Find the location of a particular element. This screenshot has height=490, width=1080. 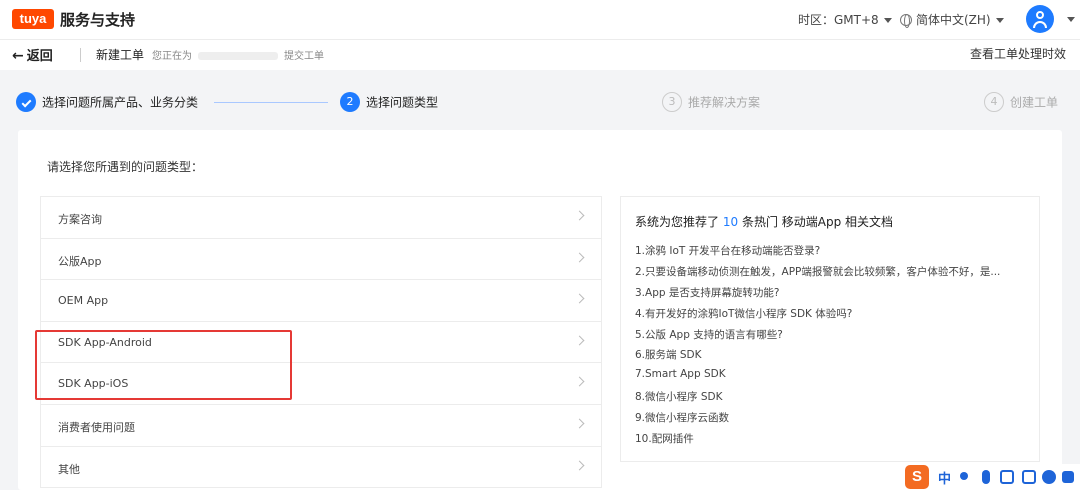

list-item-label: OEM App is located at coordinates (83, 301).